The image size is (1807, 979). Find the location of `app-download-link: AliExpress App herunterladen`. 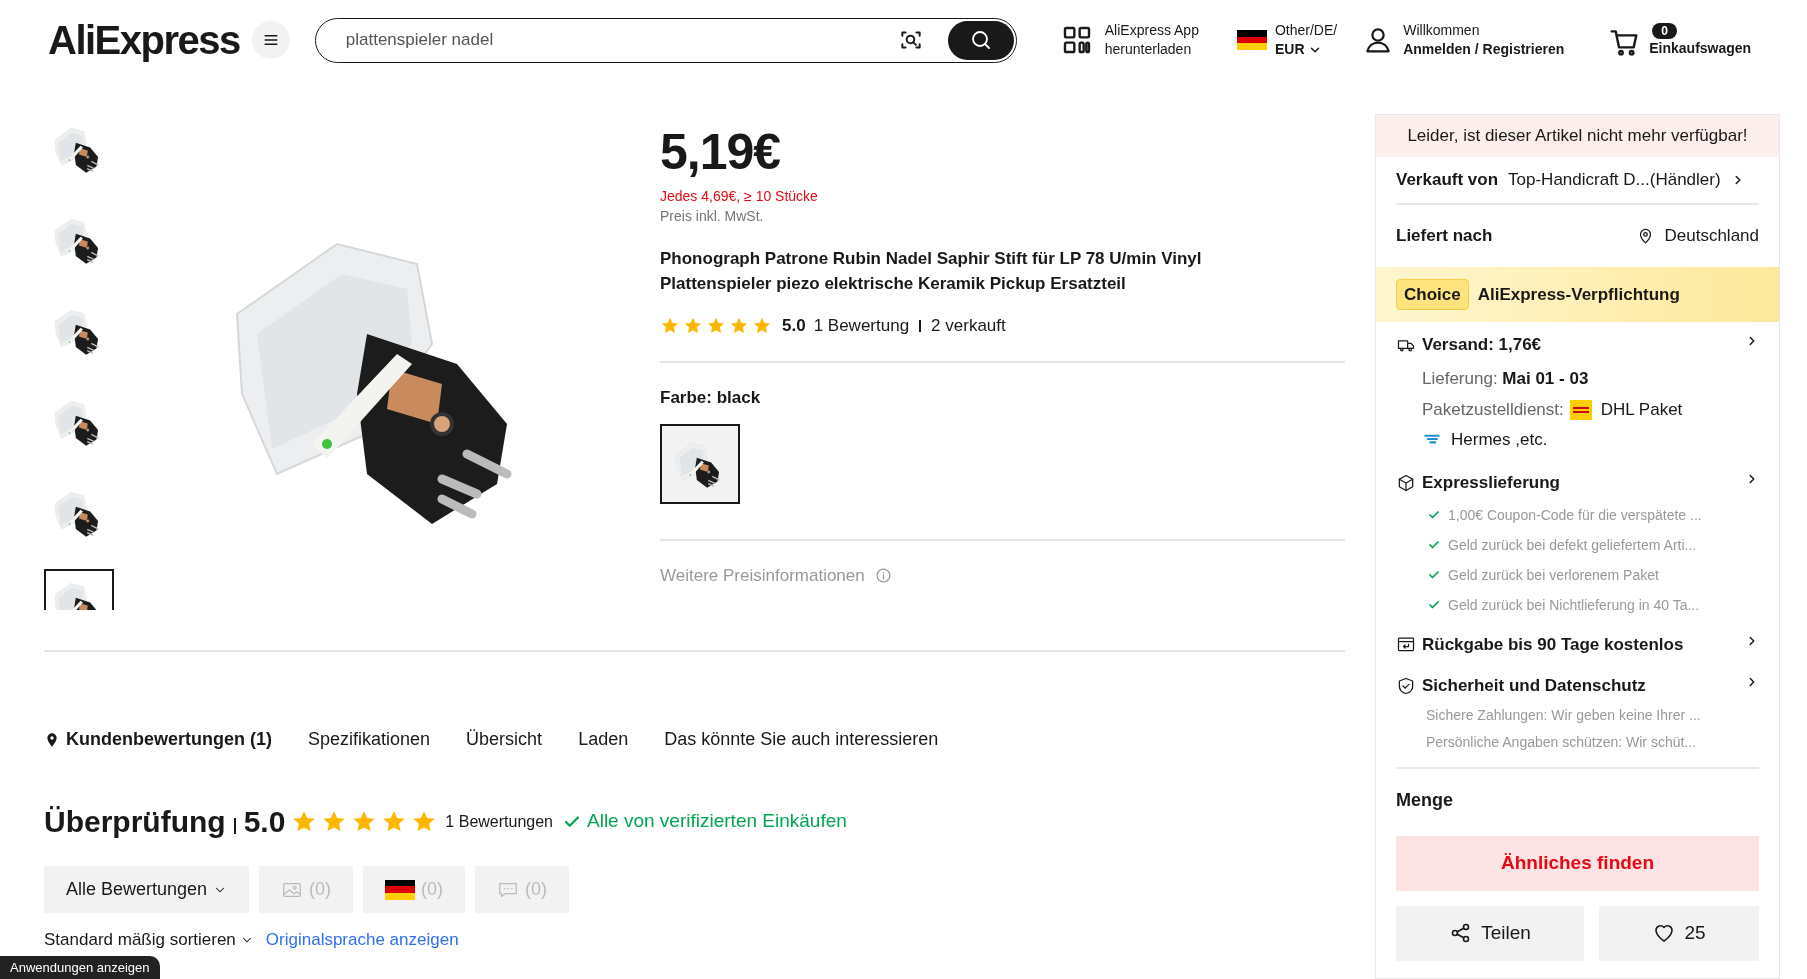

app-download-link: AliExpress App herunterladen is located at coordinates (1151, 40).